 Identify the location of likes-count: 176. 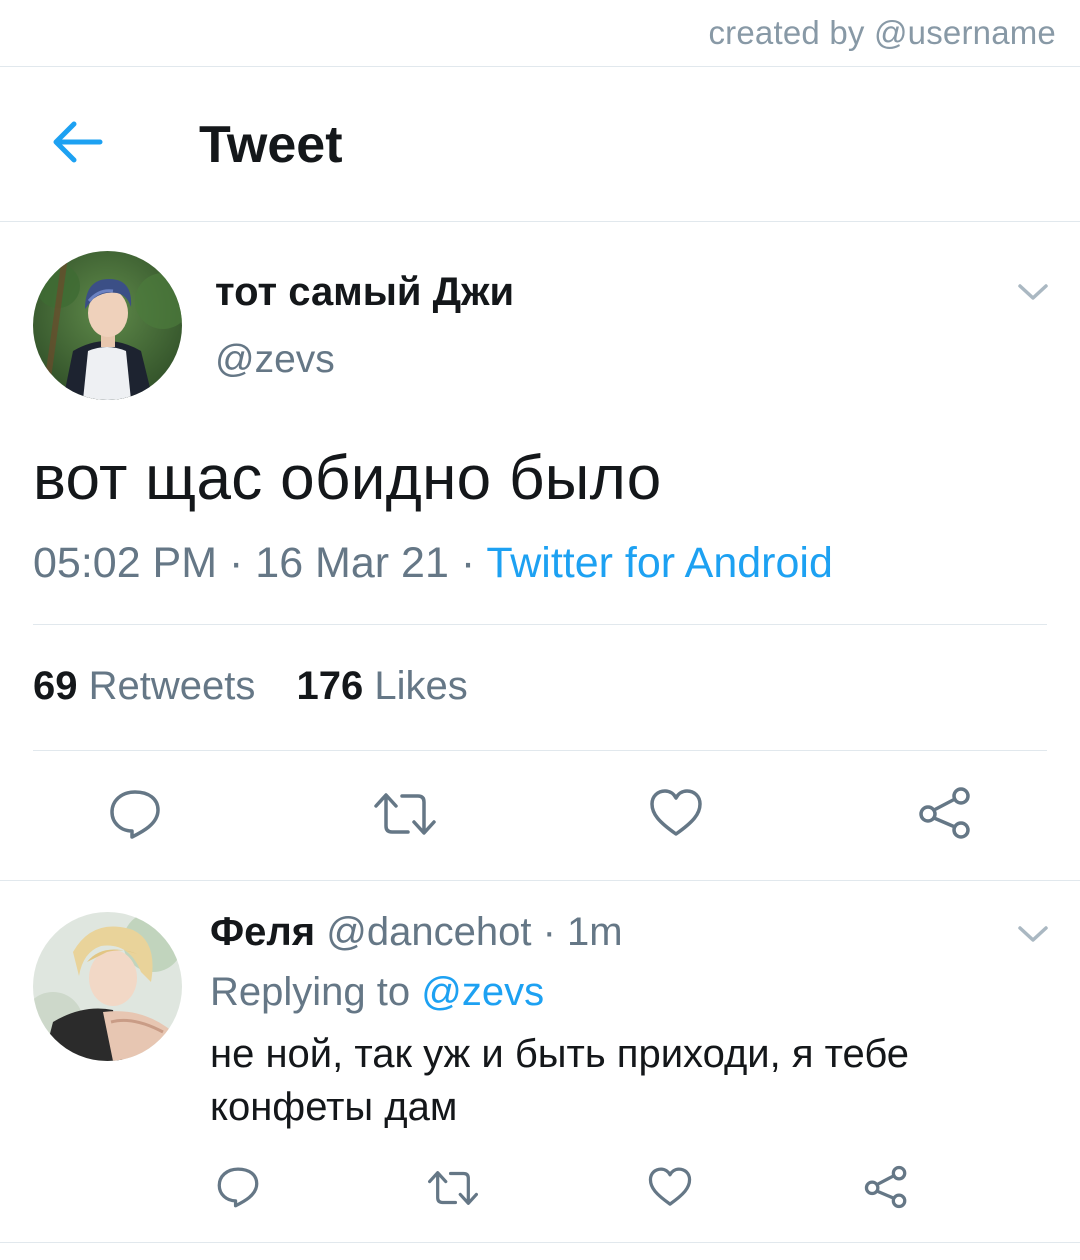
(330, 686).